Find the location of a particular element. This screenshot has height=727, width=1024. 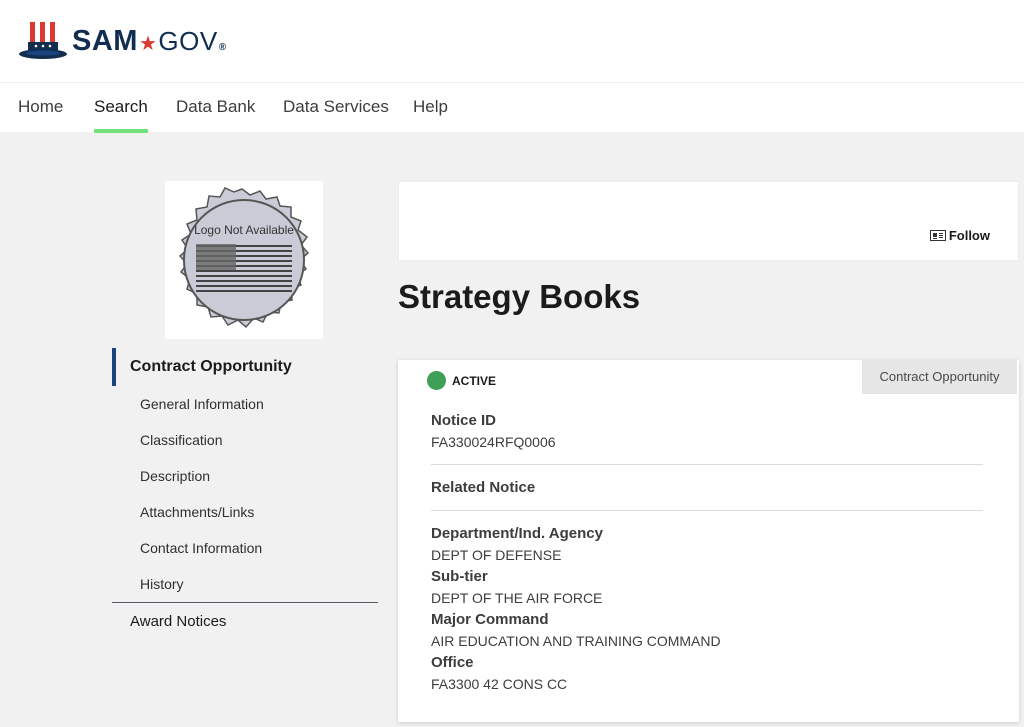

sam-gov-wordmark: SAM ★ GOV ® is located at coordinates (149, 41).